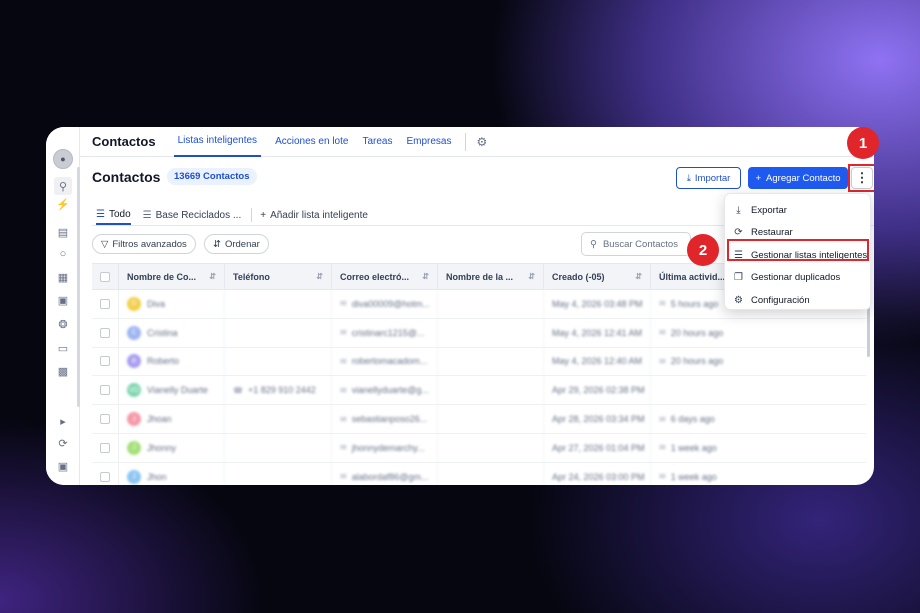 This screenshot has height=613, width=920. I want to click on contact-name: Diva, so click(156, 303).